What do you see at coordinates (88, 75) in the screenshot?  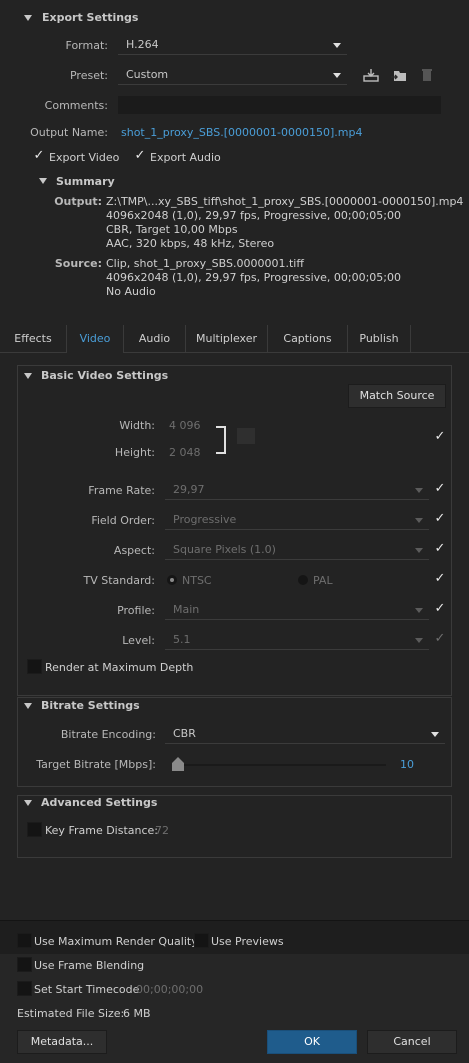 I see `preset-label: Preset:` at bounding box center [88, 75].